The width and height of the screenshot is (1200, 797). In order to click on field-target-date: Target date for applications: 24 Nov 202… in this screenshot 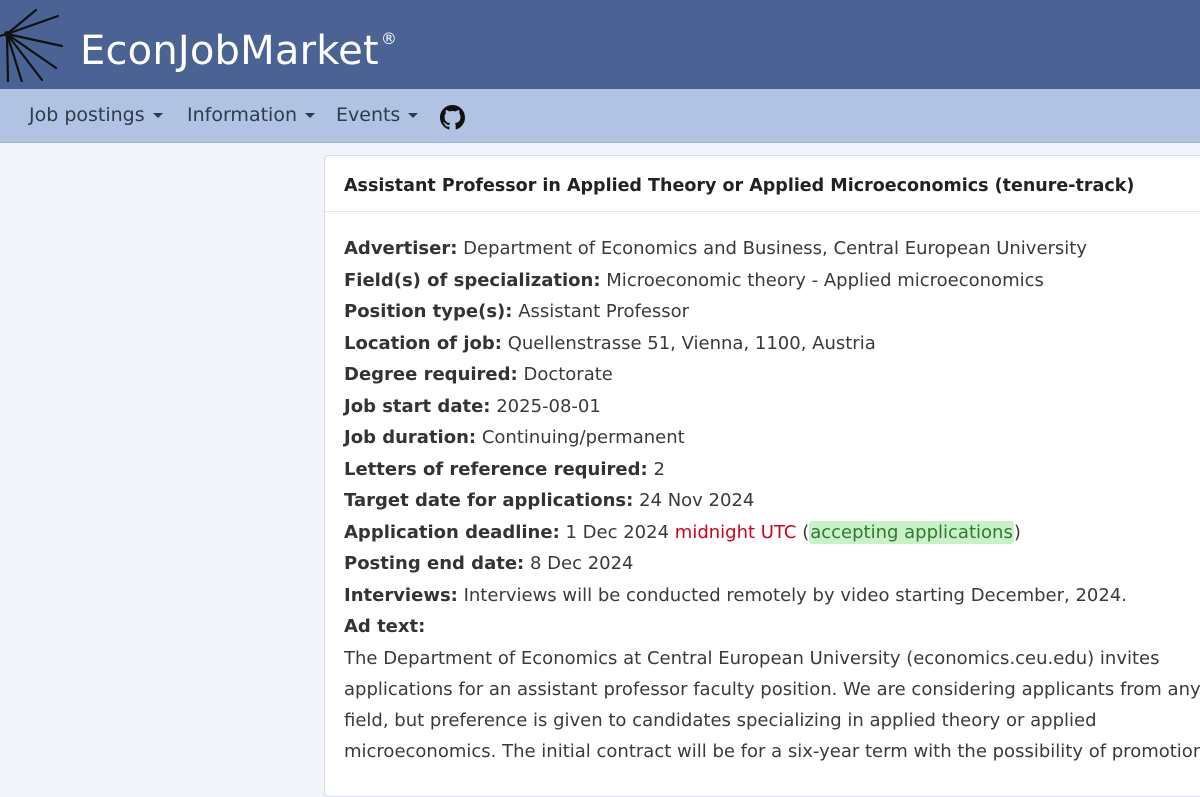, I will do `click(549, 500)`.